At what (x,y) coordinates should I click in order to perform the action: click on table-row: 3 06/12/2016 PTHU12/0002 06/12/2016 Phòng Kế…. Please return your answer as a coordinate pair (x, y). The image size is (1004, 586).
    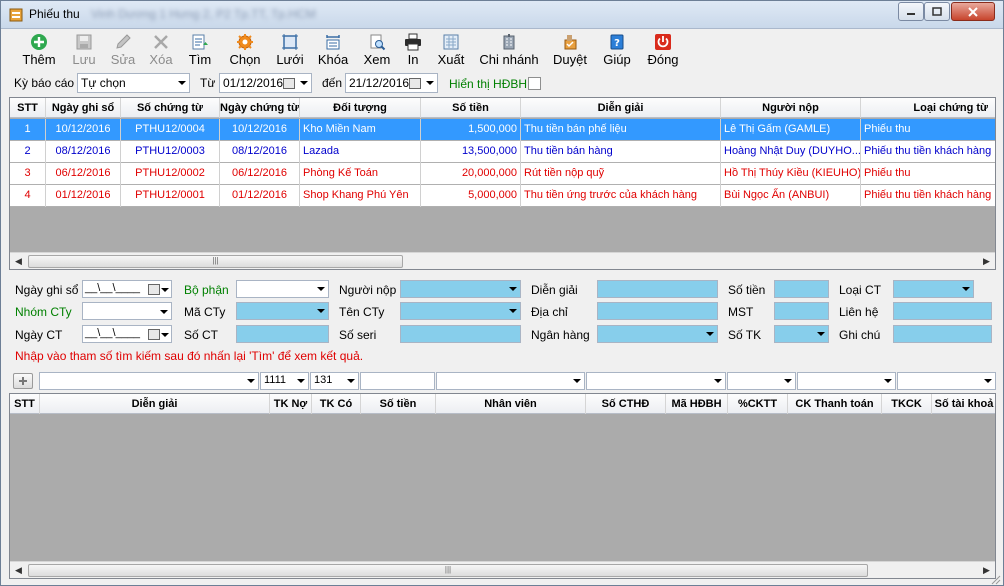
    Looking at the image, I should click on (502, 174).